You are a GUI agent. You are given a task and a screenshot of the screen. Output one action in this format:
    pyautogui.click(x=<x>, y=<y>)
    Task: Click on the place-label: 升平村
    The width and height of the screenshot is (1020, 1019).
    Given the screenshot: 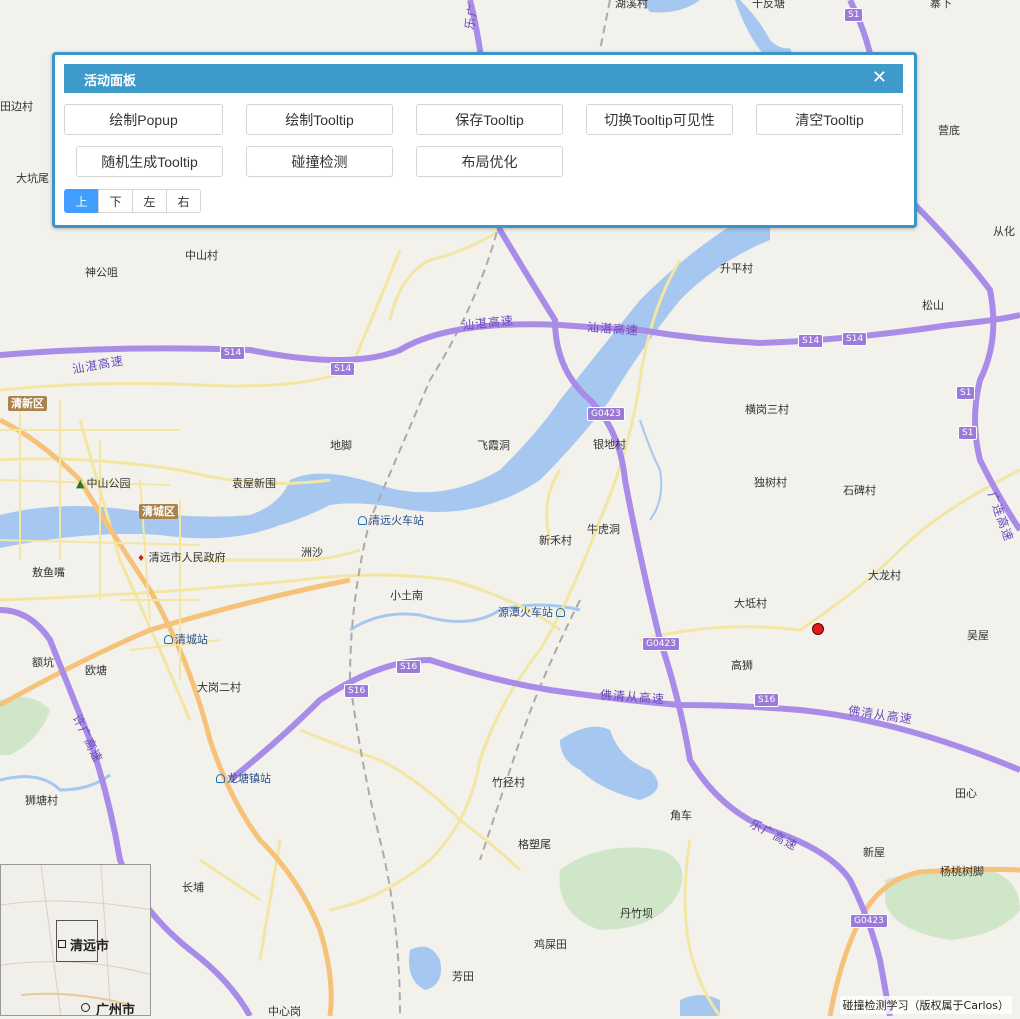 What is the action you would take?
    pyautogui.click(x=736, y=268)
    